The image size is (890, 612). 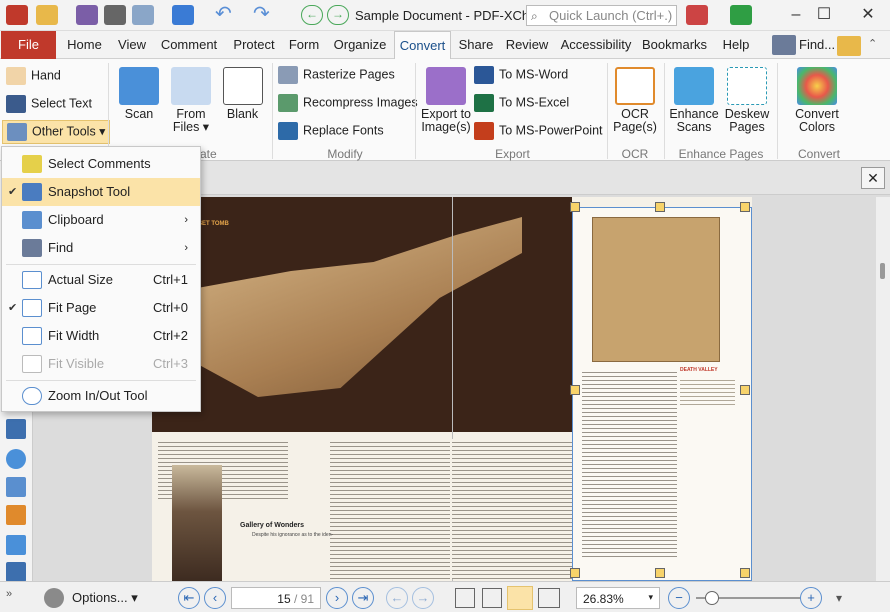 I want to click on vertical-scrollbar, so click(x=883, y=389).